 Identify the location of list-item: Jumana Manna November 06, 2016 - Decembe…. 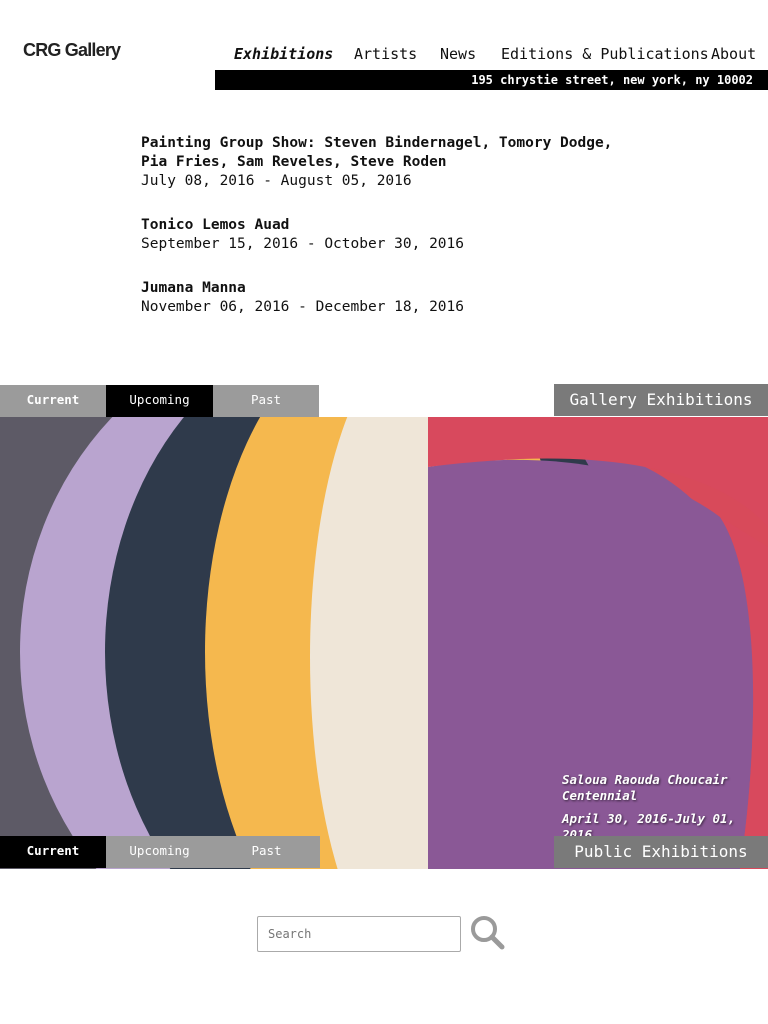
(391, 298).